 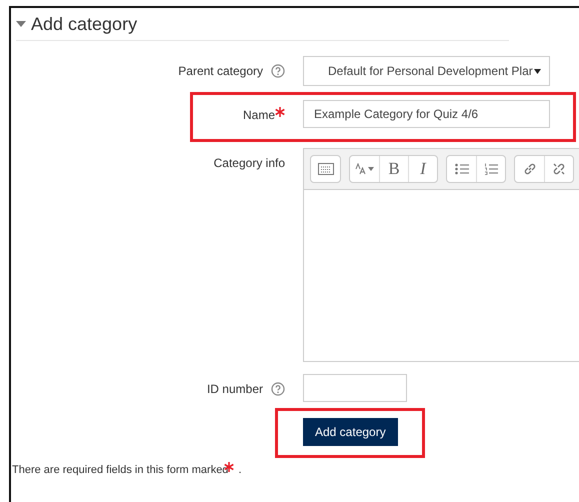 I want to click on keyboard-icon, so click(x=326, y=169).